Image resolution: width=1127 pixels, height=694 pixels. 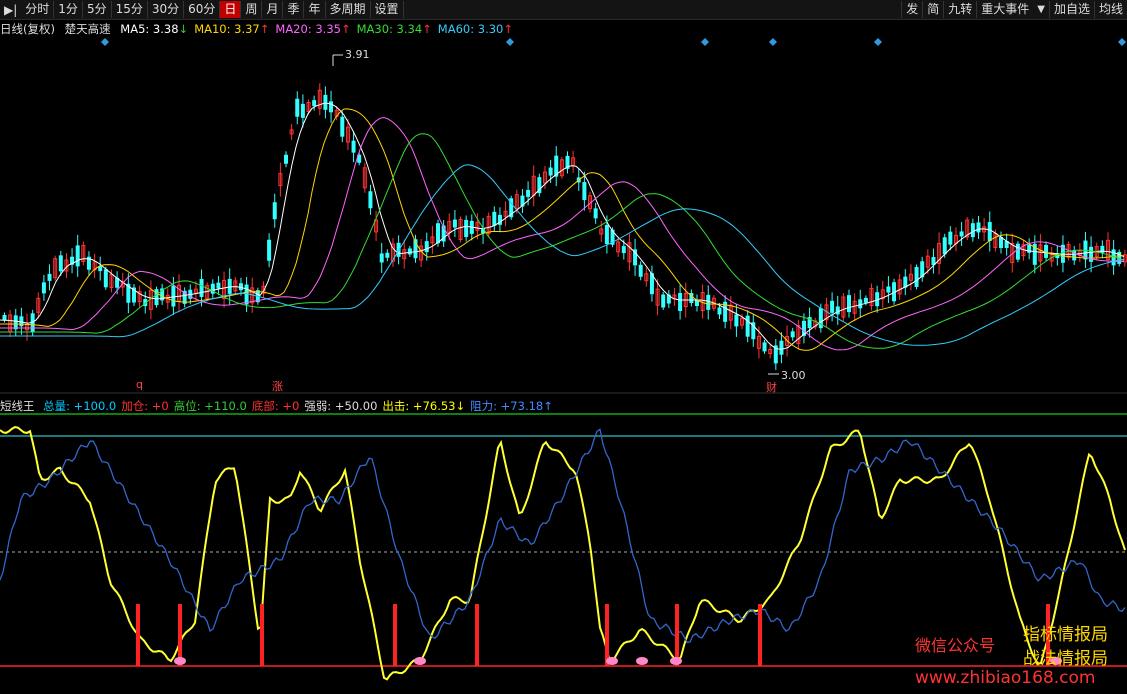 I want to click on watermark-url: www.zhibiao168.com, so click(x=1005, y=678).